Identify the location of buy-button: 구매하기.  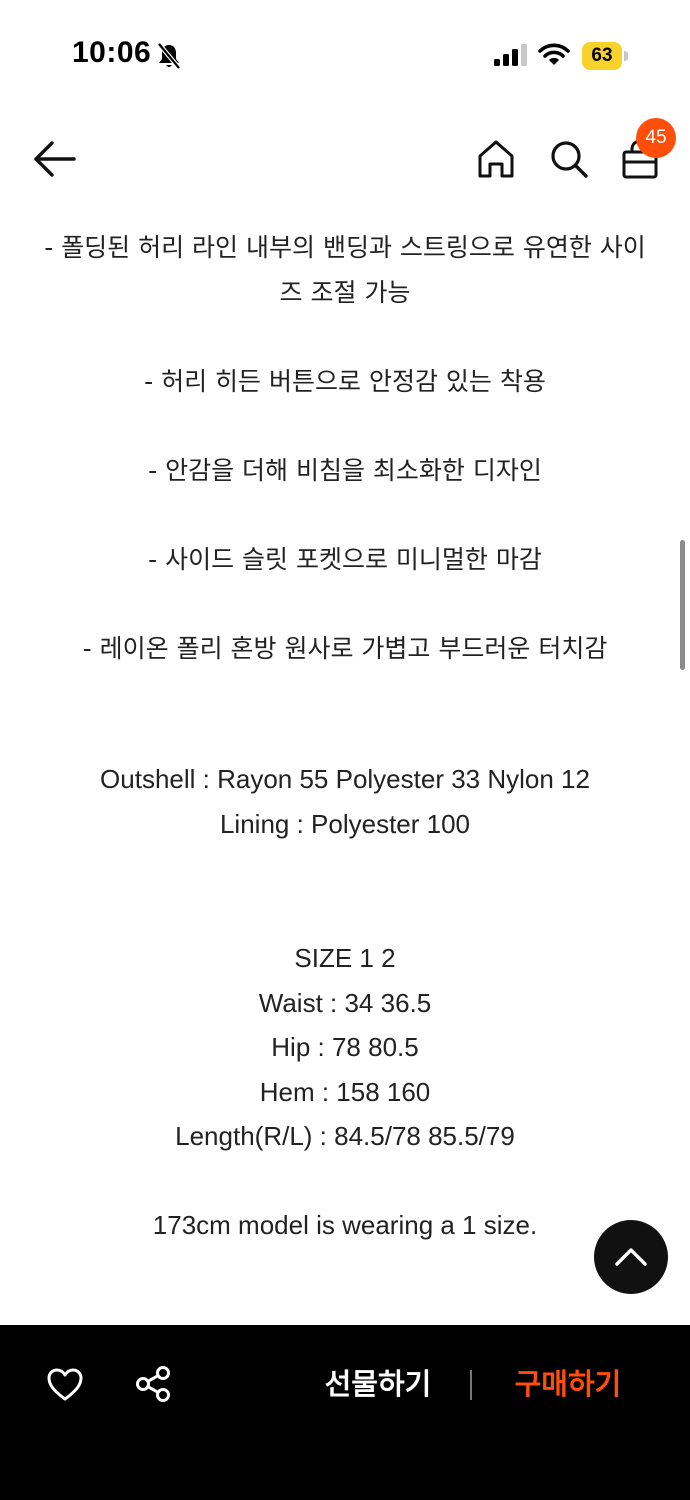
(568, 1384).